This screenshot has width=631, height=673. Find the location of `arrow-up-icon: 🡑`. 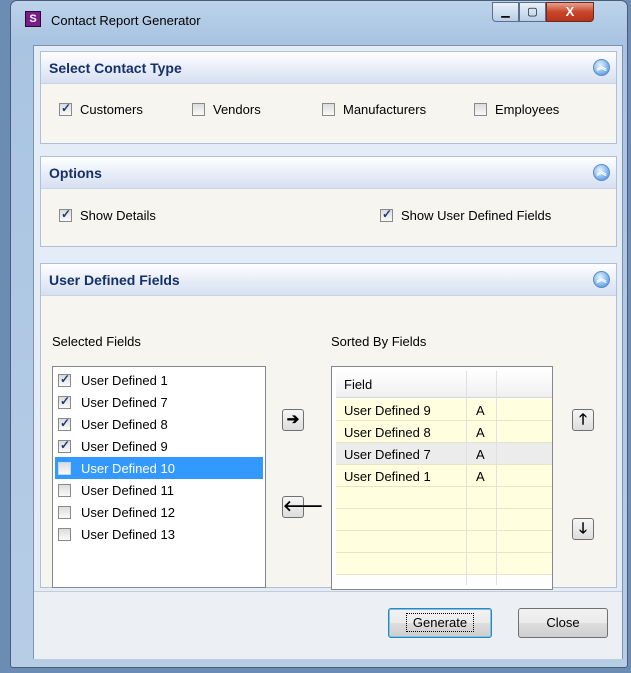

arrow-up-icon: 🡑 is located at coordinates (583, 419).